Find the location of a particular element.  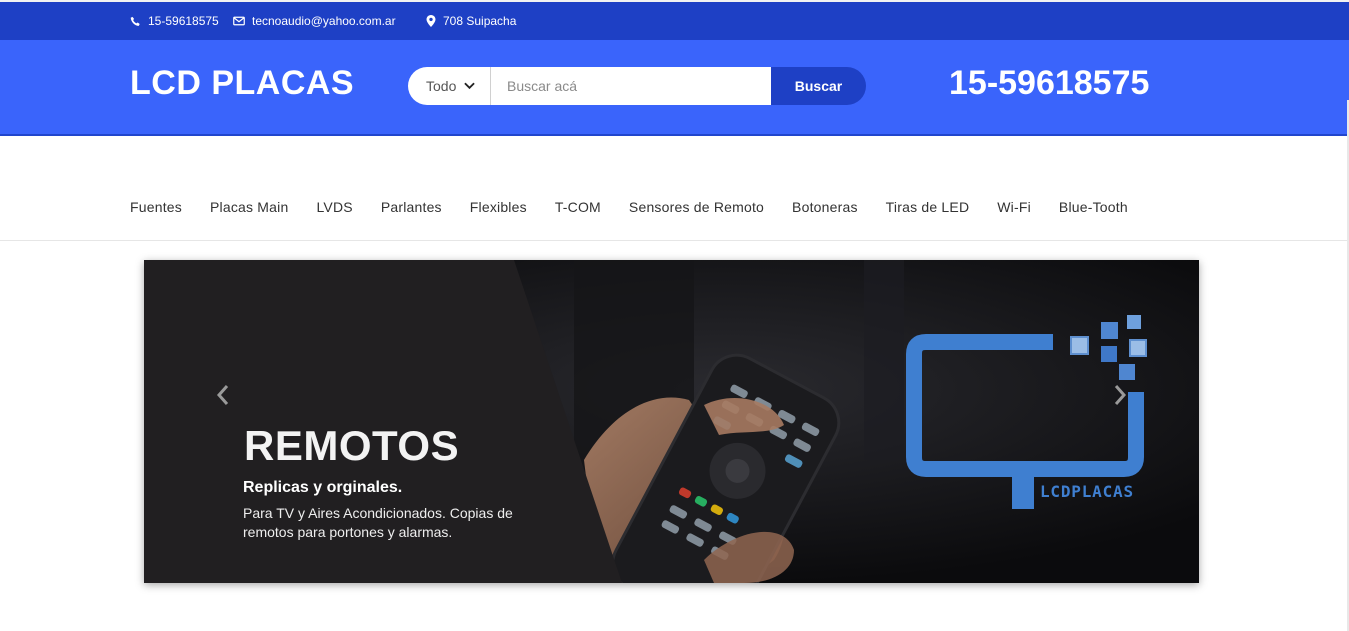

slider-prev-button is located at coordinates (223, 395).